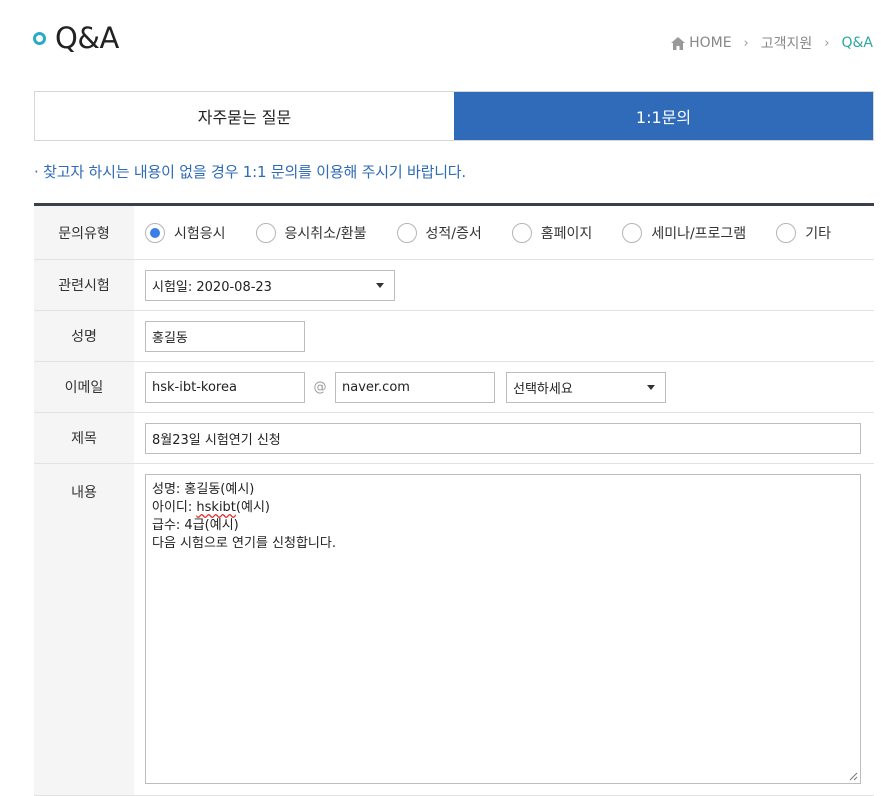 Image resolution: width=881 pixels, height=796 pixels. I want to click on tab-faq: 자주묻는 질문, so click(244, 116).